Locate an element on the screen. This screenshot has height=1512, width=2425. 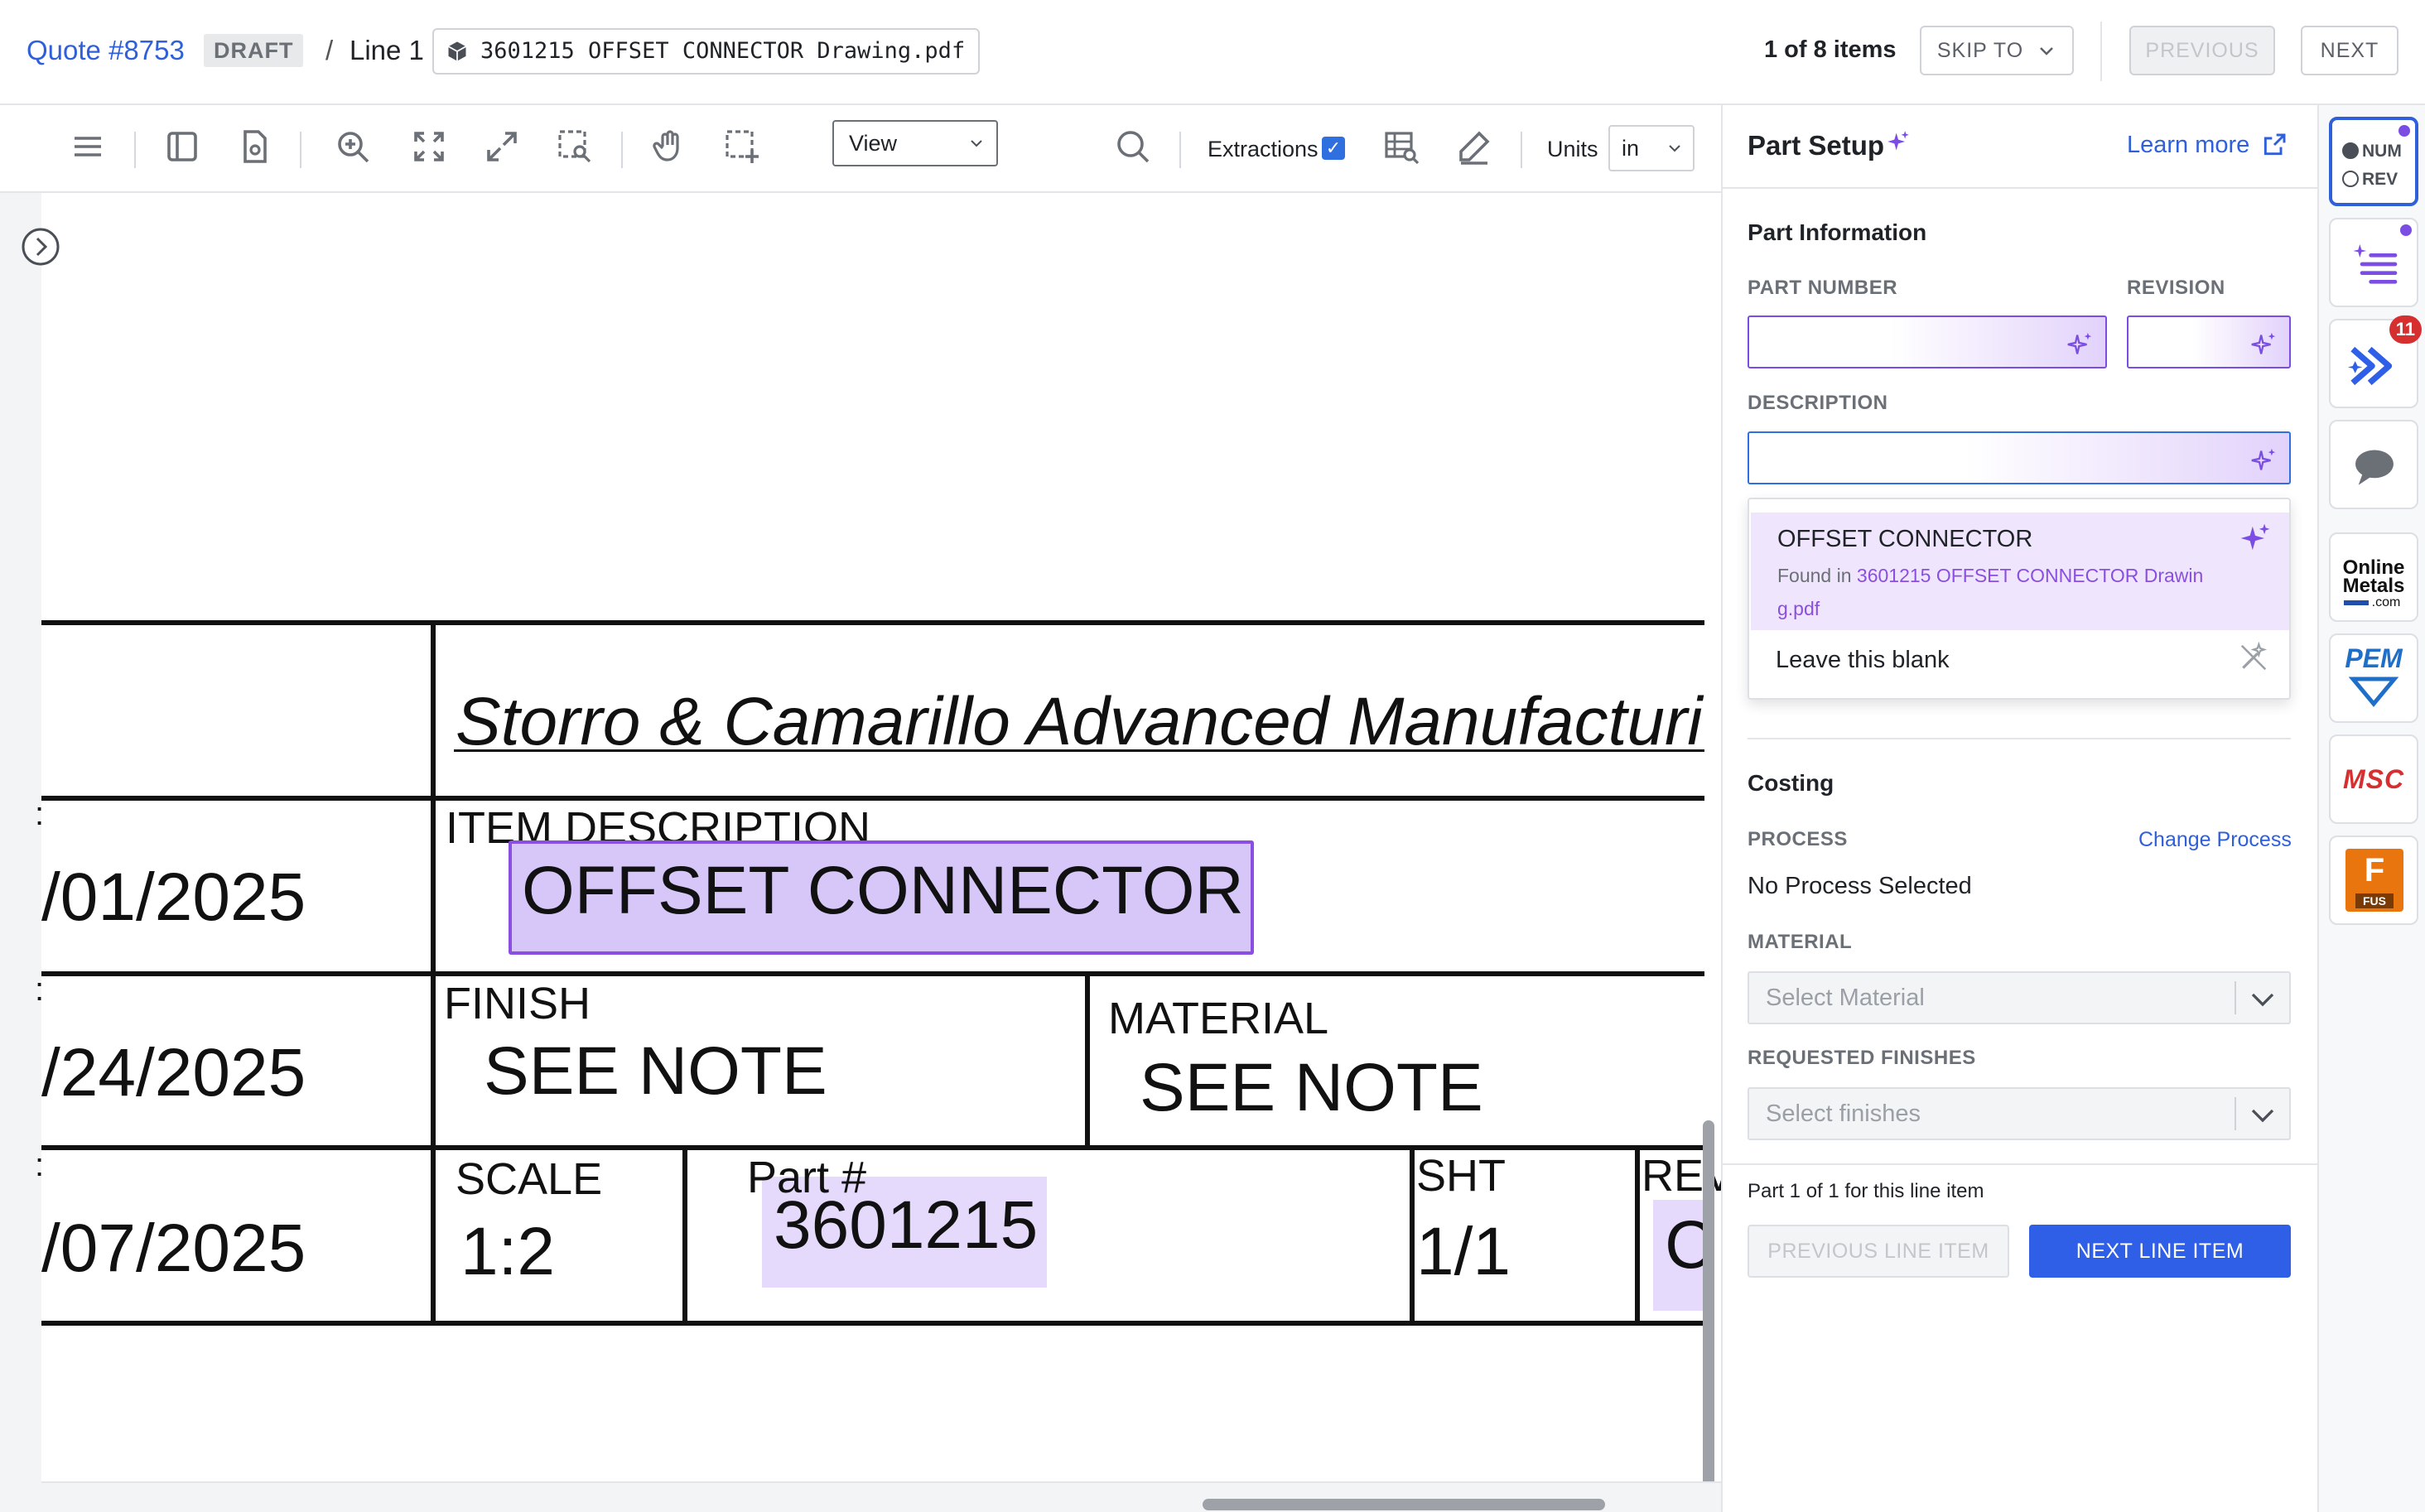
finish-label: FINISH is located at coordinates (517, 1004).